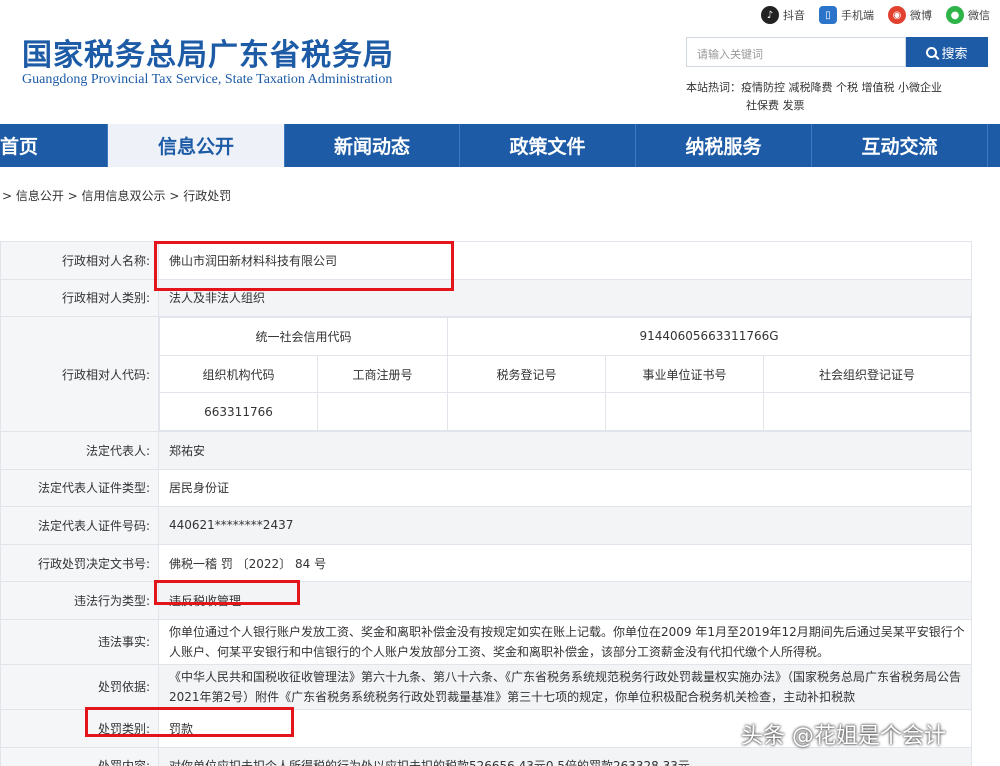 The image size is (1000, 766). What do you see at coordinates (79, 756) in the screenshot?
I see `penalty-content-label: 处罚内容:` at bounding box center [79, 756].